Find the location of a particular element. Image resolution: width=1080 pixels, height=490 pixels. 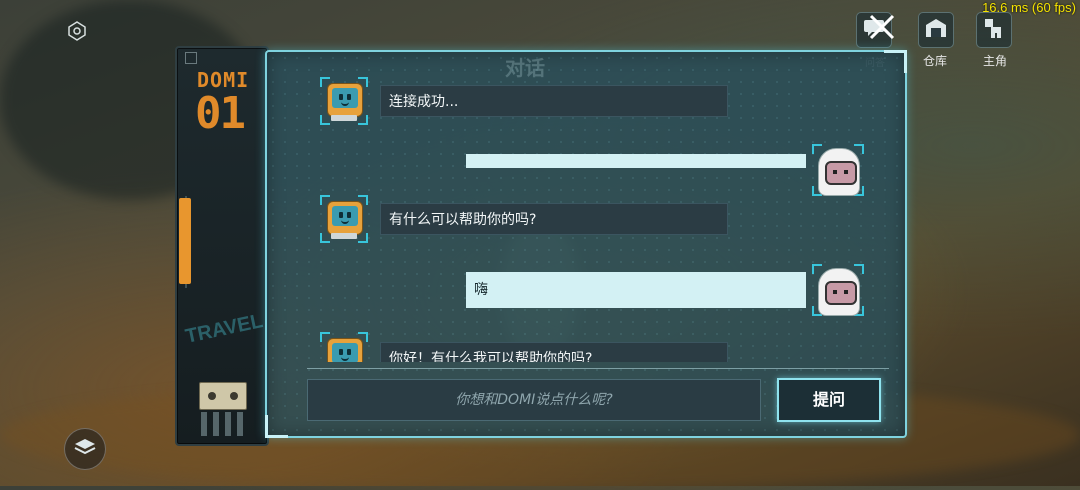

warehouse-label: 仓库 is located at coordinates (934, 61).